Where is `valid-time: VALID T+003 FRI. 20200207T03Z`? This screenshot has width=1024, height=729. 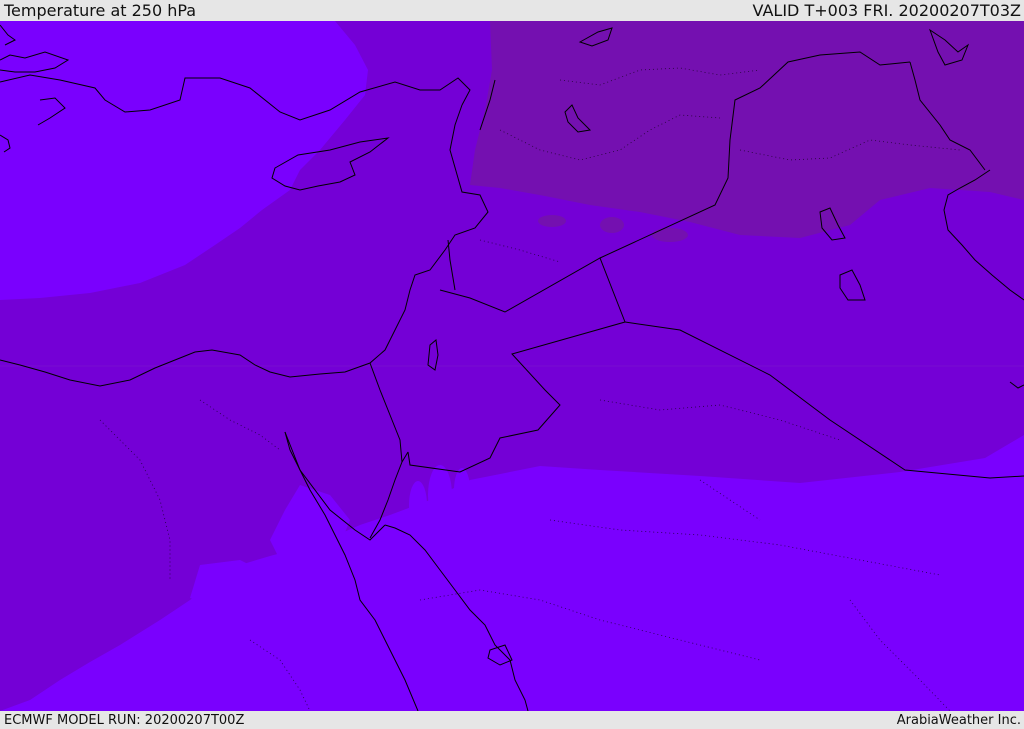 valid-time: VALID T+003 FRI. 20200207T03Z is located at coordinates (886, 10).